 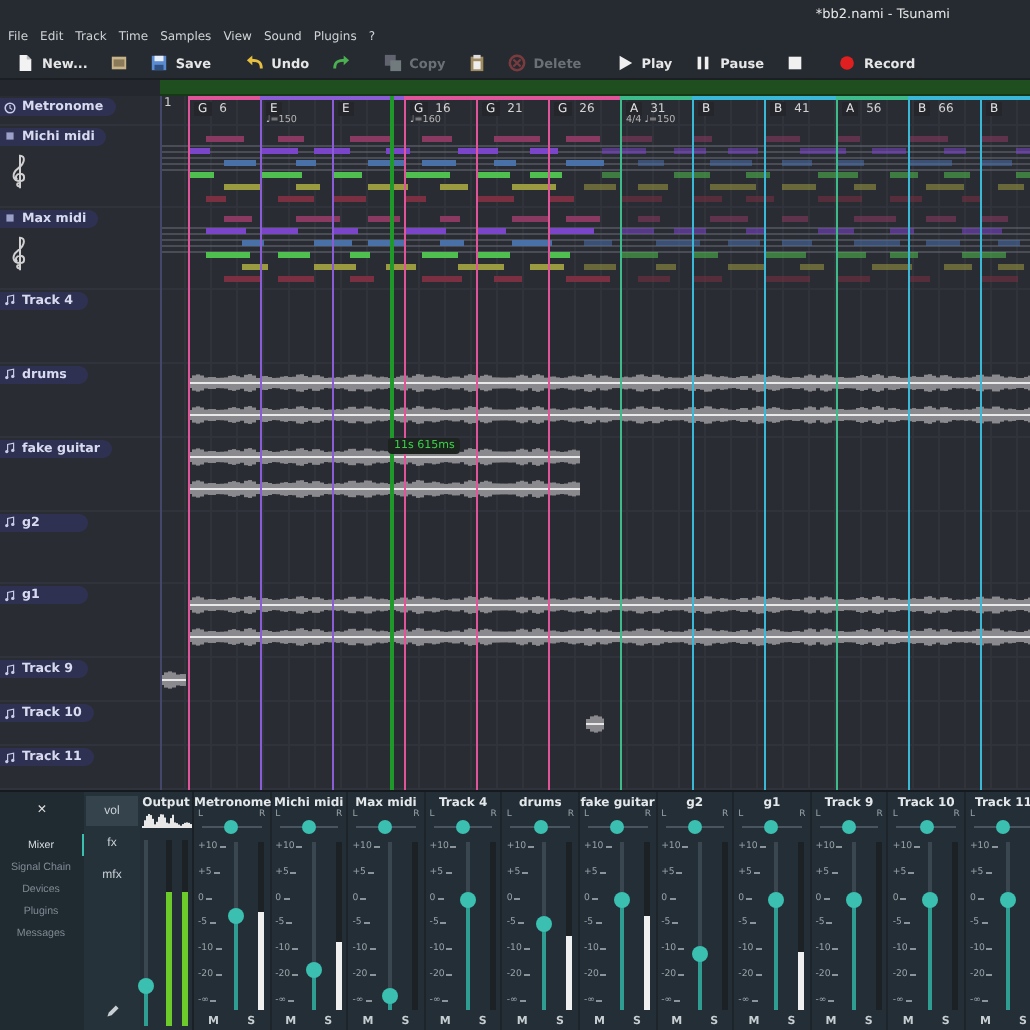 I want to click on close-button: ×, so click(x=42, y=809).